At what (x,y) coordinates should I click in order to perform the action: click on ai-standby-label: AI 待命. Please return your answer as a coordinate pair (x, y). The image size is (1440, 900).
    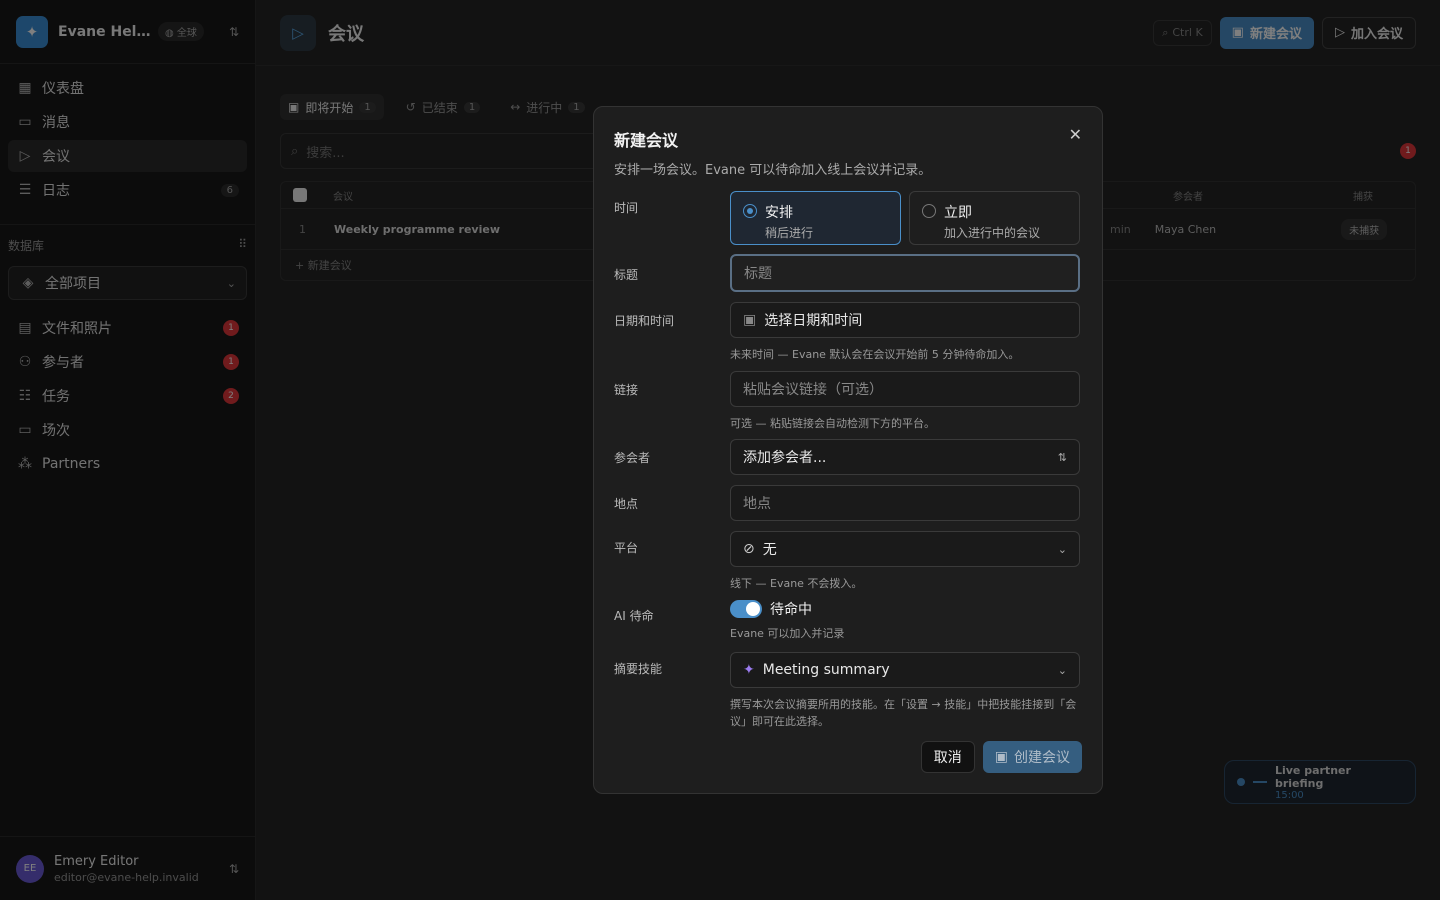
    Looking at the image, I should click on (634, 616).